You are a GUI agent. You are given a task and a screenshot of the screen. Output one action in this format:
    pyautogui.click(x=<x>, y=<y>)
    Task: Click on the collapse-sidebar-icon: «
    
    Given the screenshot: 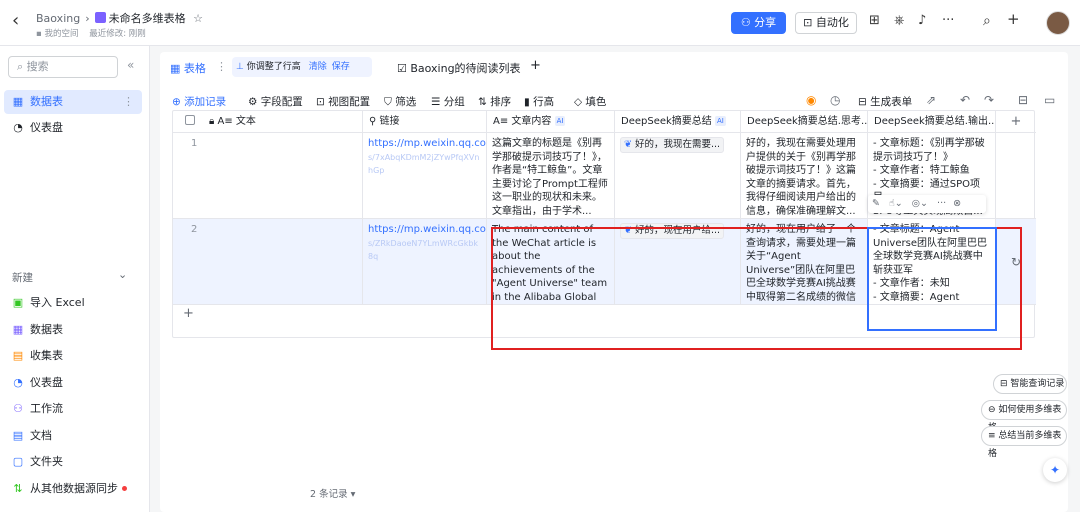 What is the action you would take?
    pyautogui.click(x=130, y=65)
    